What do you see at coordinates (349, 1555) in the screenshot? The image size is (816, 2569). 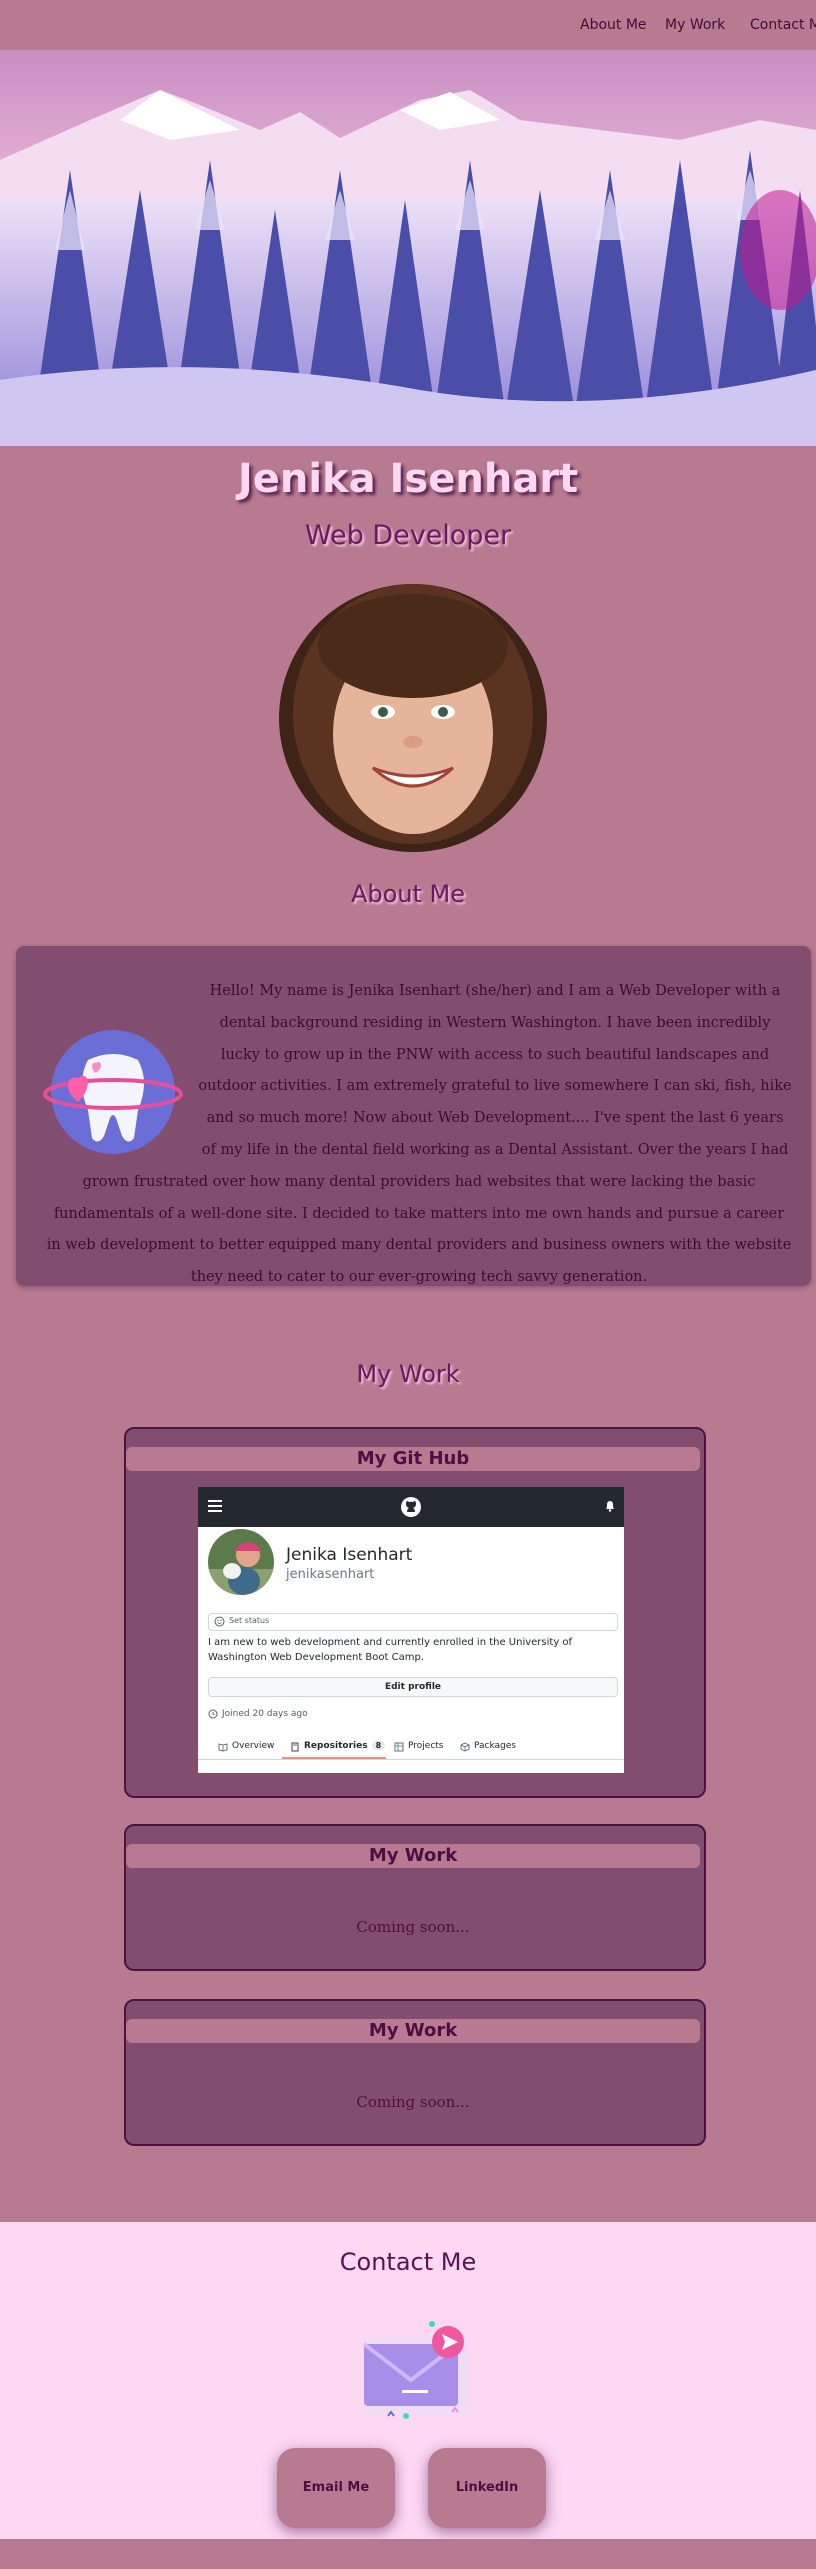 I see `github-name: Jenika Isenhart` at bounding box center [349, 1555].